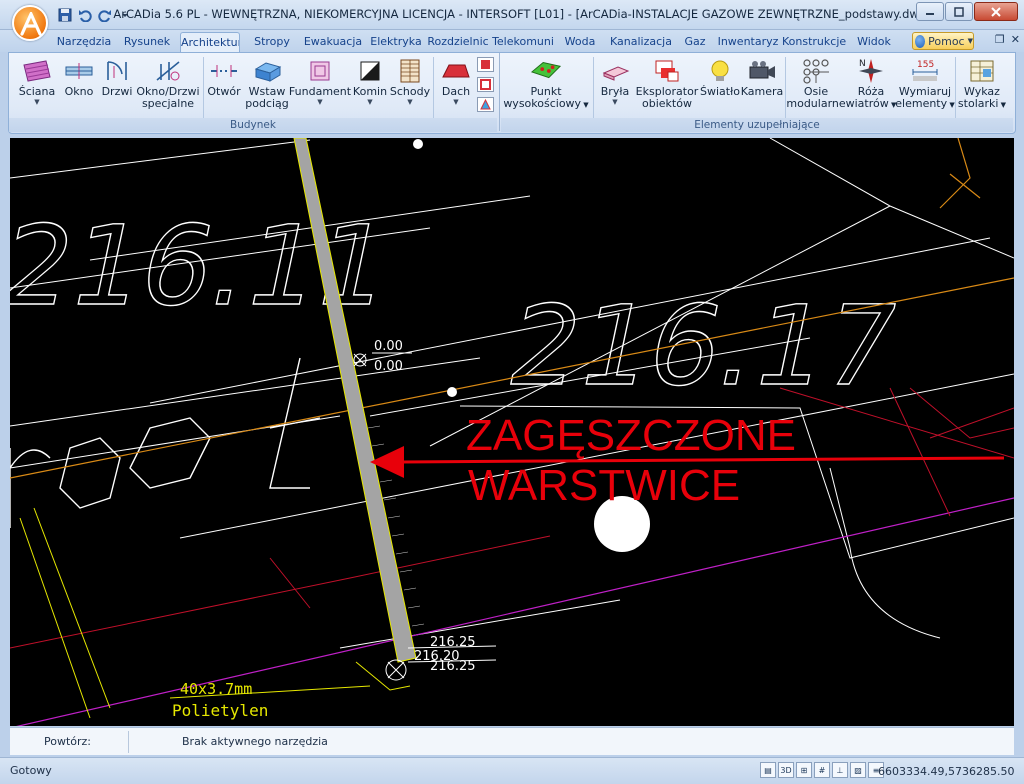  What do you see at coordinates (924, 83) in the screenshot?
I see `dimension-elements-button: 155 Wymiaruj elementy ▼` at bounding box center [924, 83].